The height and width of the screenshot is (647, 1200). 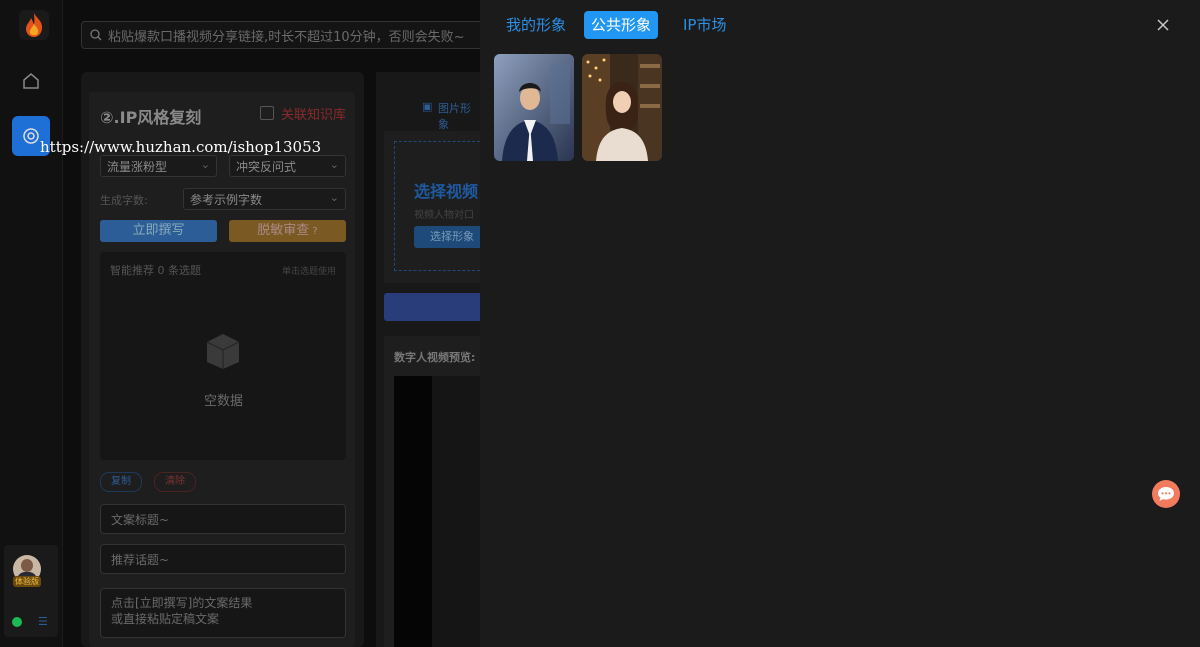 I want to click on video-frame-side, so click(x=456, y=511).